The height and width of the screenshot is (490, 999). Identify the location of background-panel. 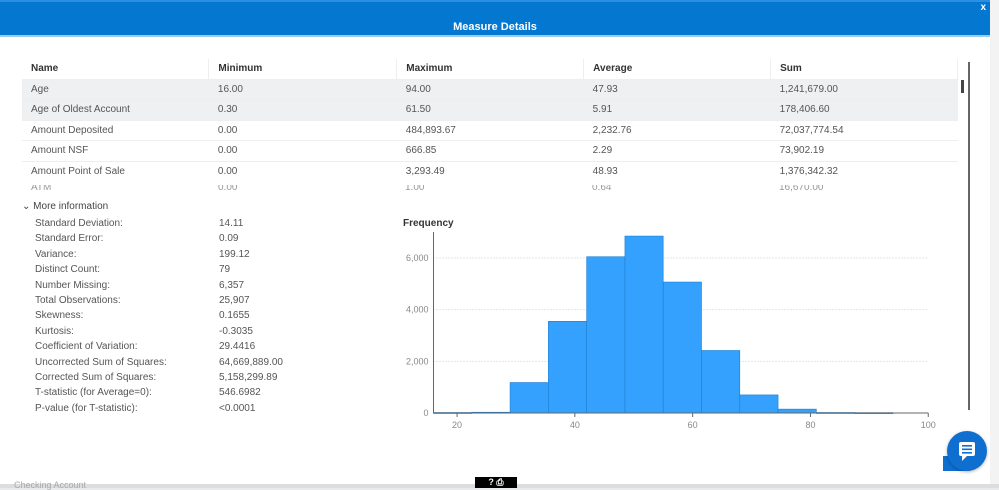
(994, 244).